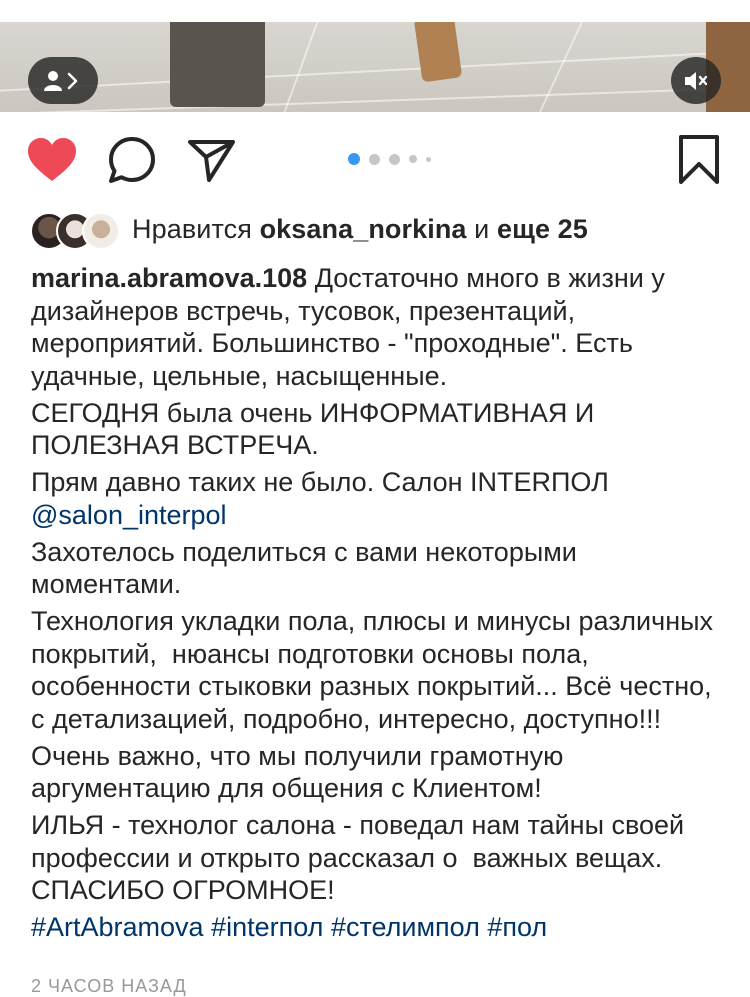 The width and height of the screenshot is (750, 997). What do you see at coordinates (192, 228) in the screenshot?
I see `likes-prefix: Нравится` at bounding box center [192, 228].